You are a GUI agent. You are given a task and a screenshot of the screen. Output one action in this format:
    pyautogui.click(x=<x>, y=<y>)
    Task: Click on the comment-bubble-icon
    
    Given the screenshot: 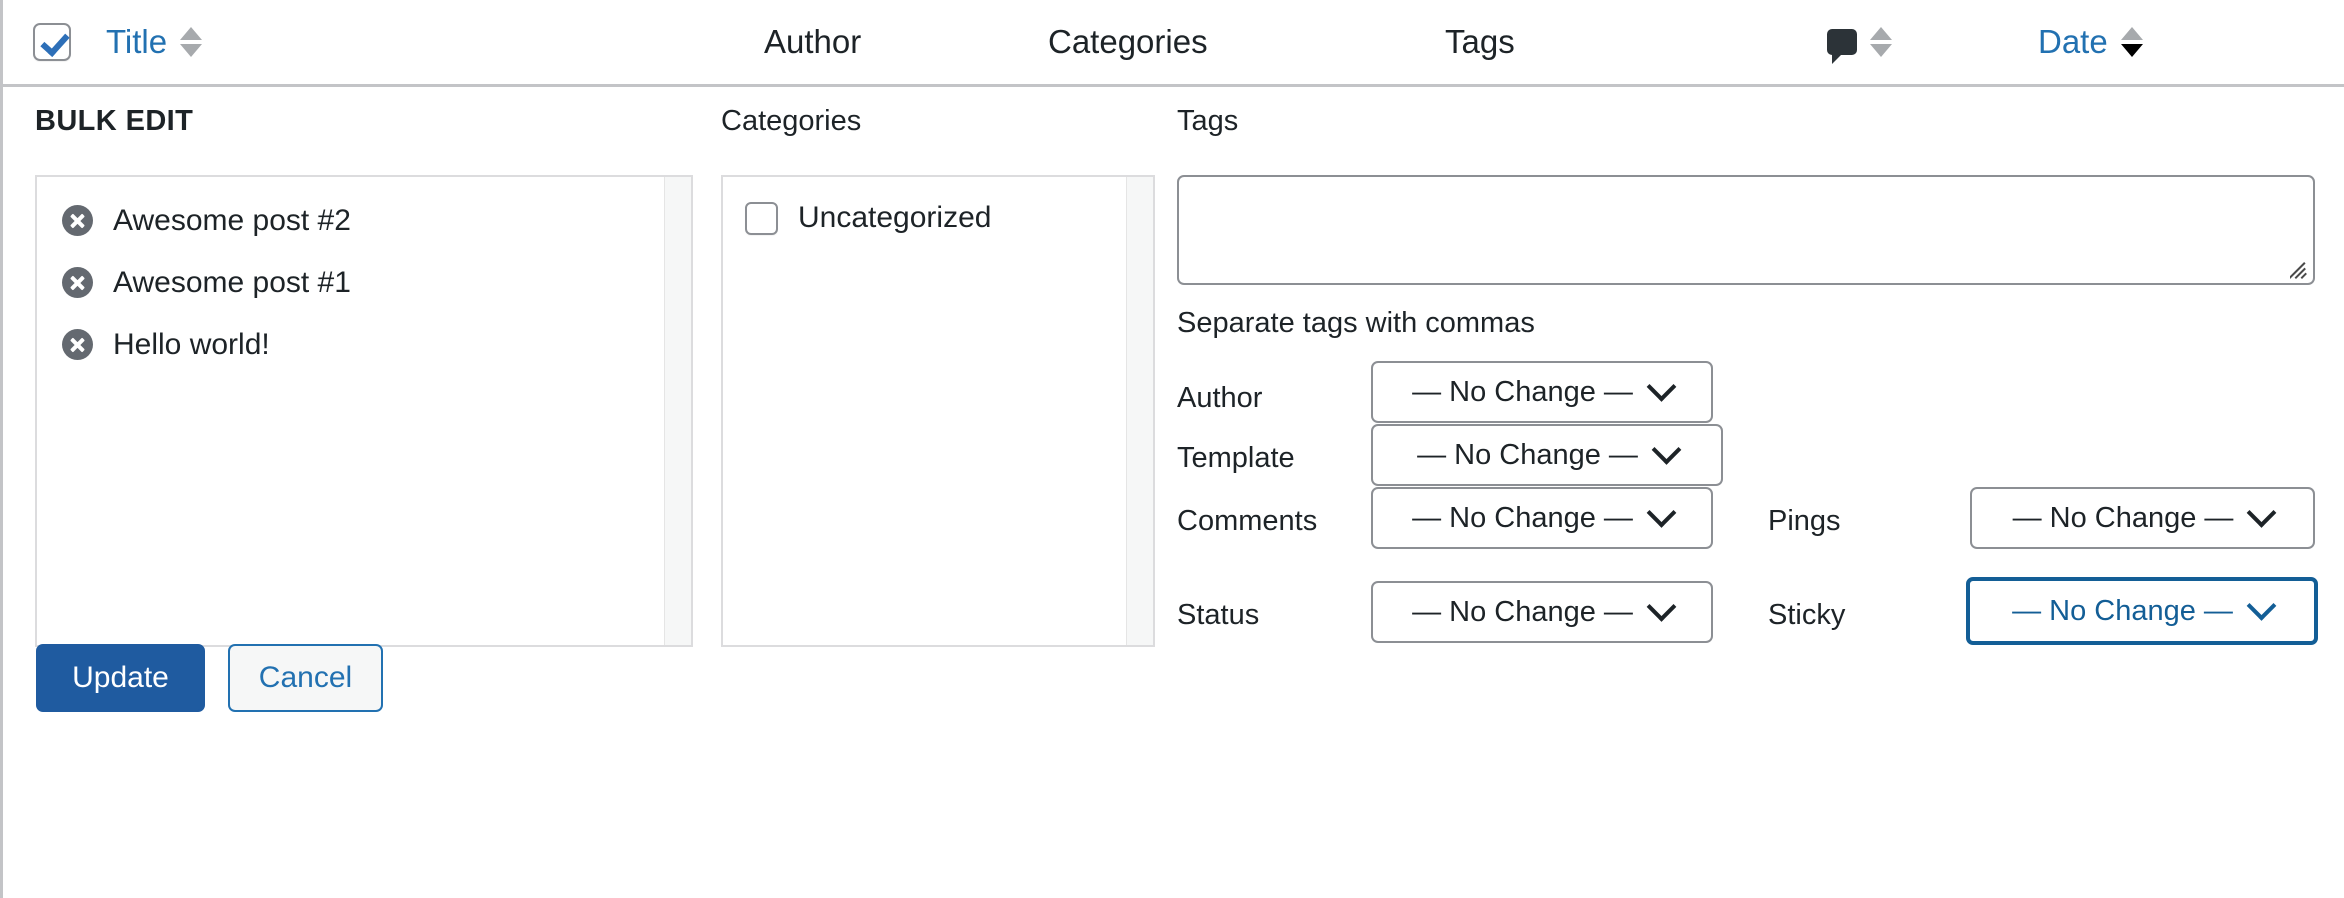 What is the action you would take?
    pyautogui.click(x=1842, y=46)
    